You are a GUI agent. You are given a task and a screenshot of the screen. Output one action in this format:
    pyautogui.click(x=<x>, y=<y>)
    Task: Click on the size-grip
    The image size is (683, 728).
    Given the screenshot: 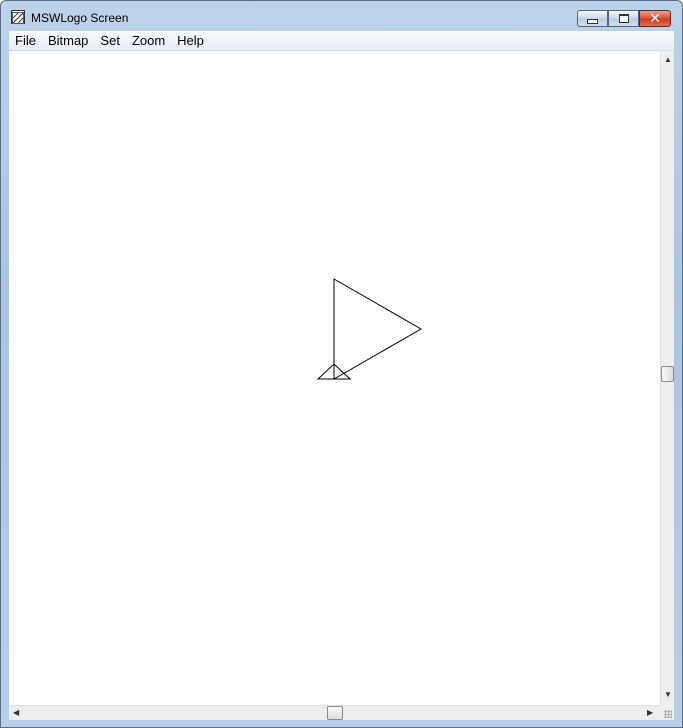 What is the action you would take?
    pyautogui.click(x=667, y=712)
    